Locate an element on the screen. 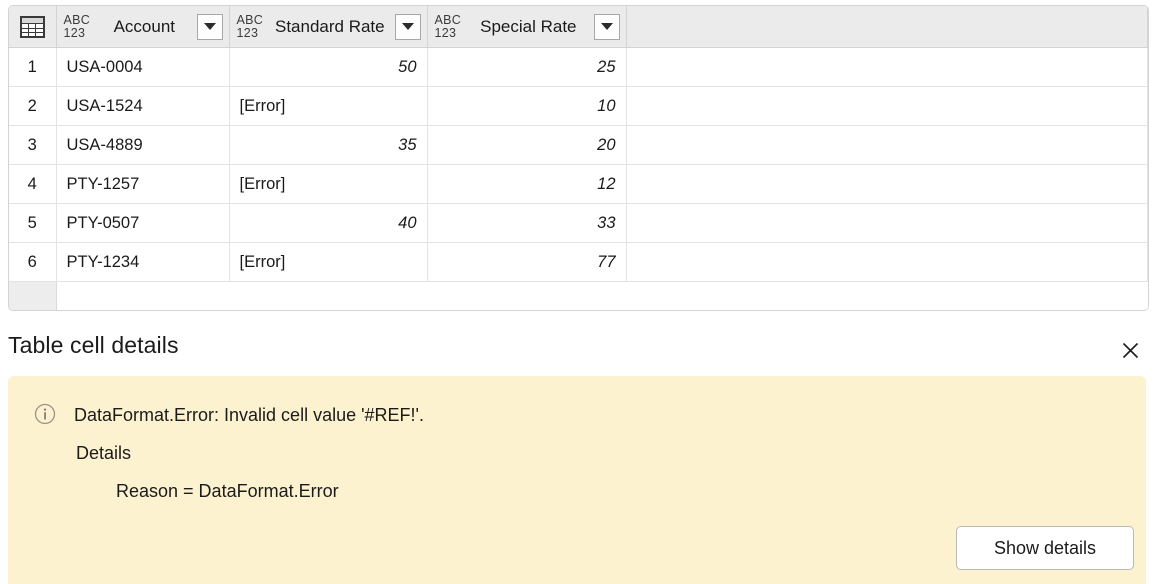 The height and width of the screenshot is (584, 1157). cell-account: USA-4889 is located at coordinates (143, 145).